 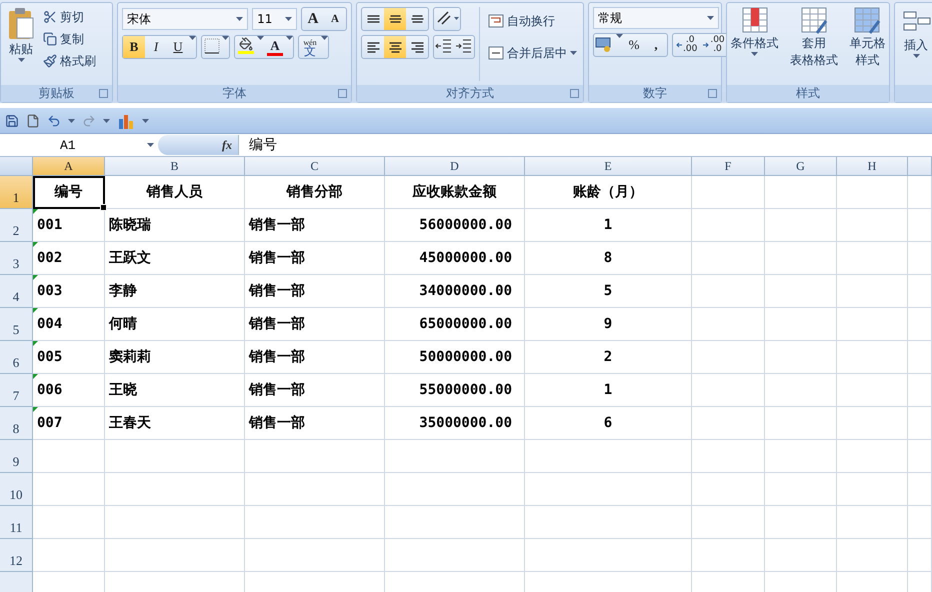 What do you see at coordinates (69, 39) in the screenshot?
I see `copy-button: 复制` at bounding box center [69, 39].